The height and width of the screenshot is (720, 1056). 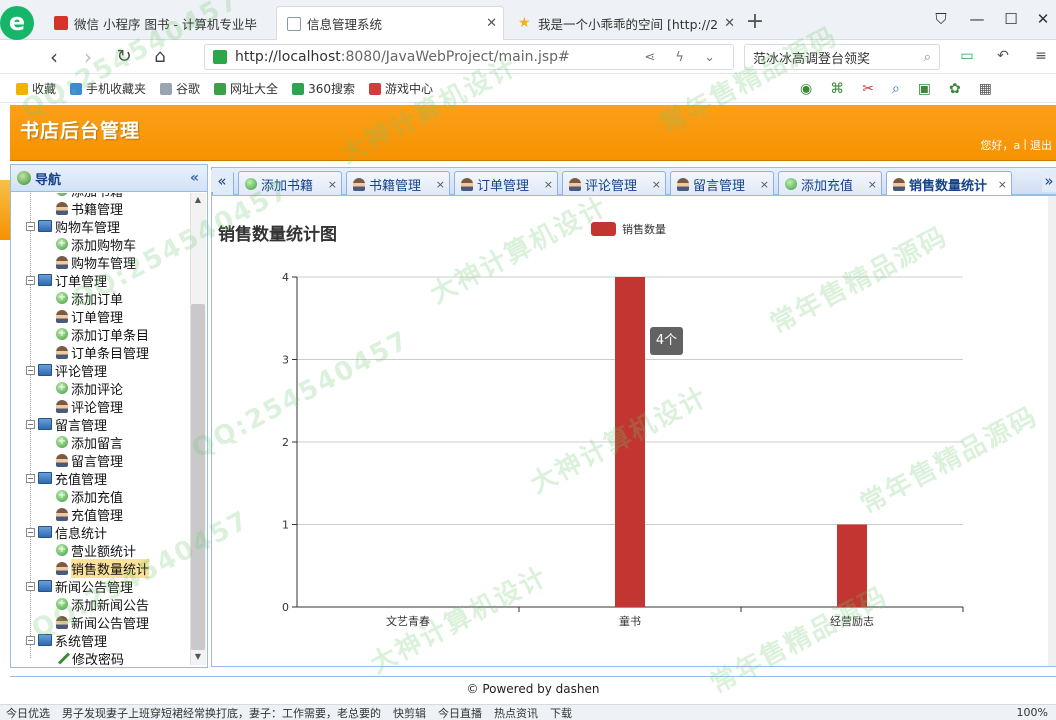 What do you see at coordinates (54, 57) in the screenshot?
I see `back-icon: ‹` at bounding box center [54, 57].